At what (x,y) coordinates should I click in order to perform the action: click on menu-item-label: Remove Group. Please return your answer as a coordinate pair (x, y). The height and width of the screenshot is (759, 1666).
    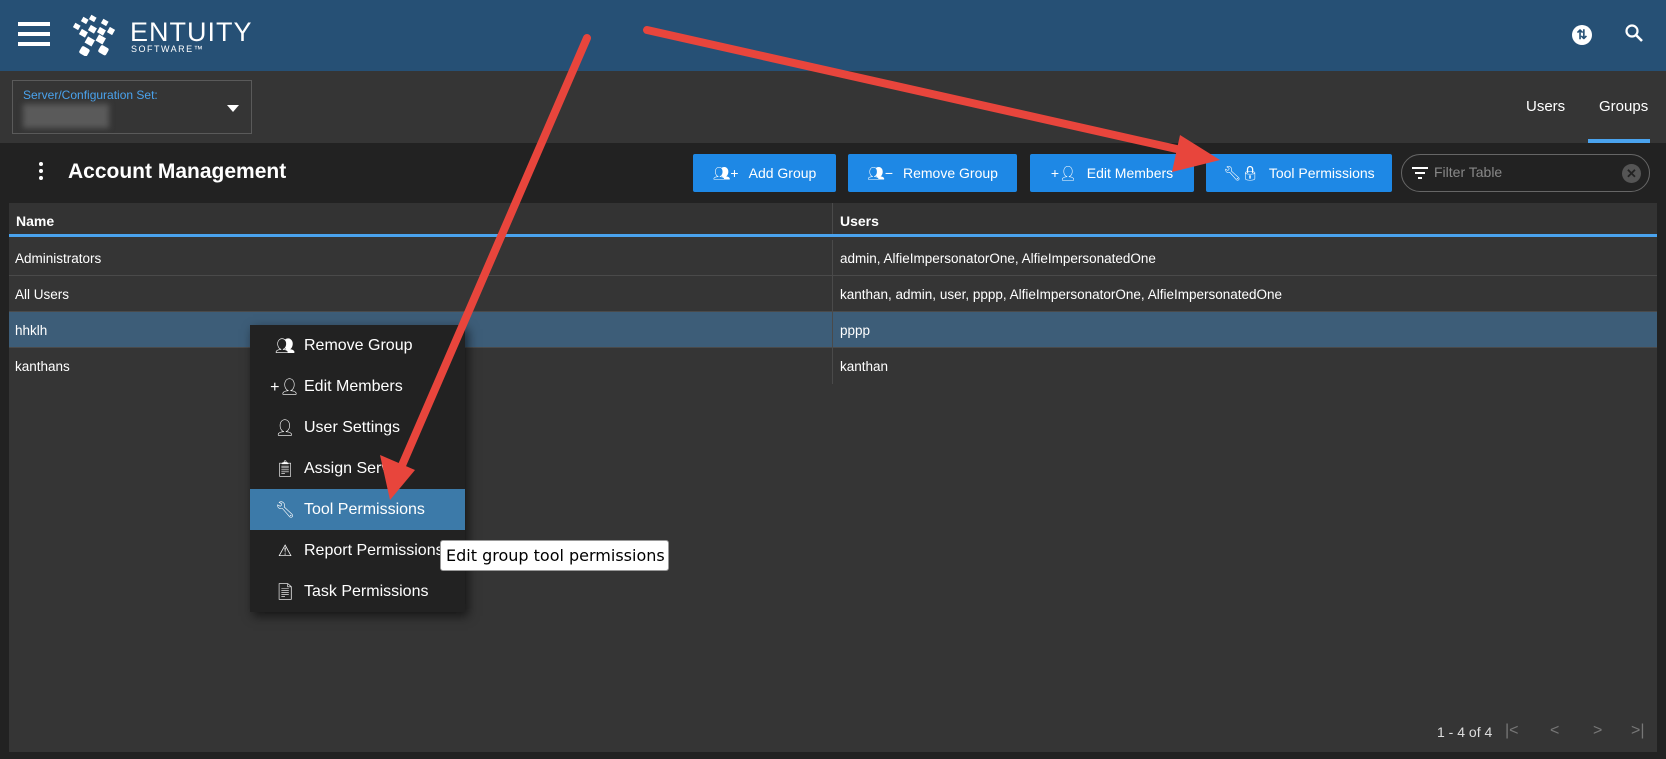
    Looking at the image, I should click on (358, 345).